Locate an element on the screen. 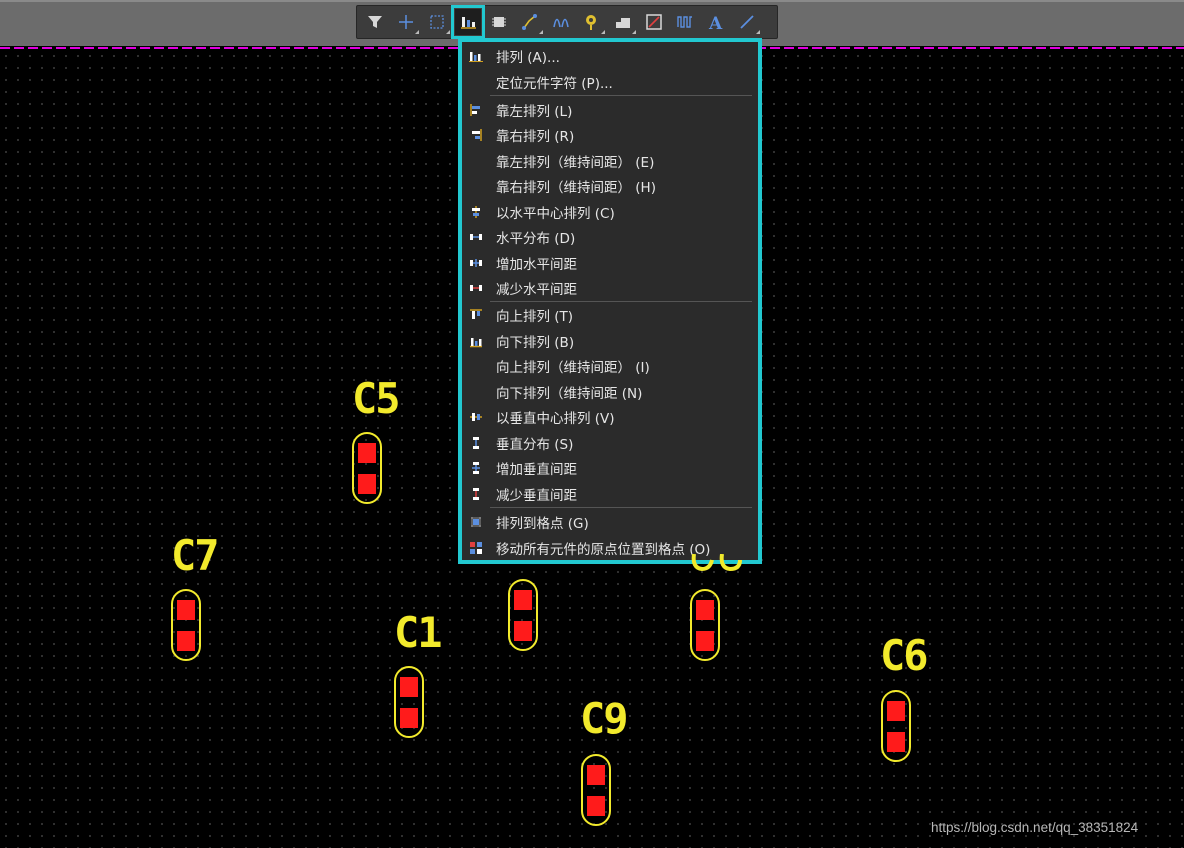  route-button is located at coordinates (530, 22).